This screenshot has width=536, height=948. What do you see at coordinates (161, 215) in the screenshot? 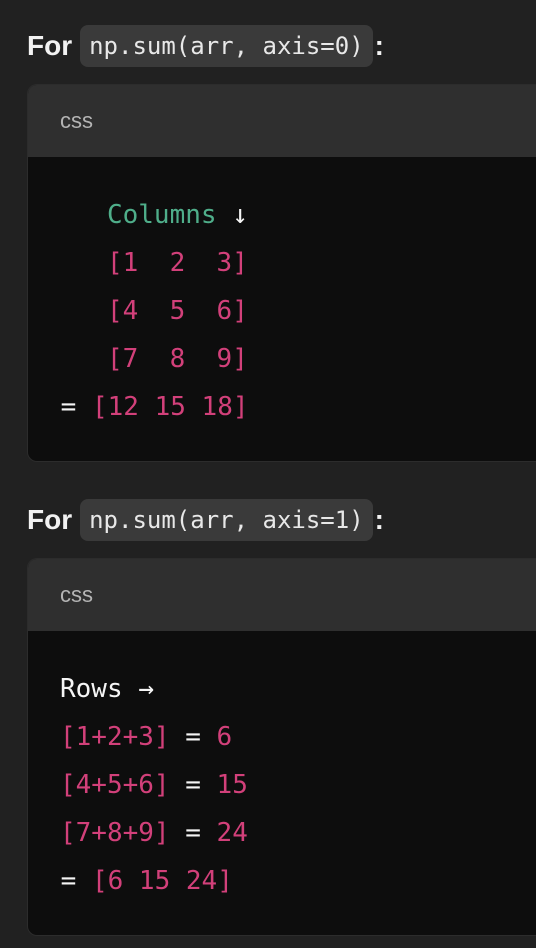
I see `code-token: Columns` at bounding box center [161, 215].